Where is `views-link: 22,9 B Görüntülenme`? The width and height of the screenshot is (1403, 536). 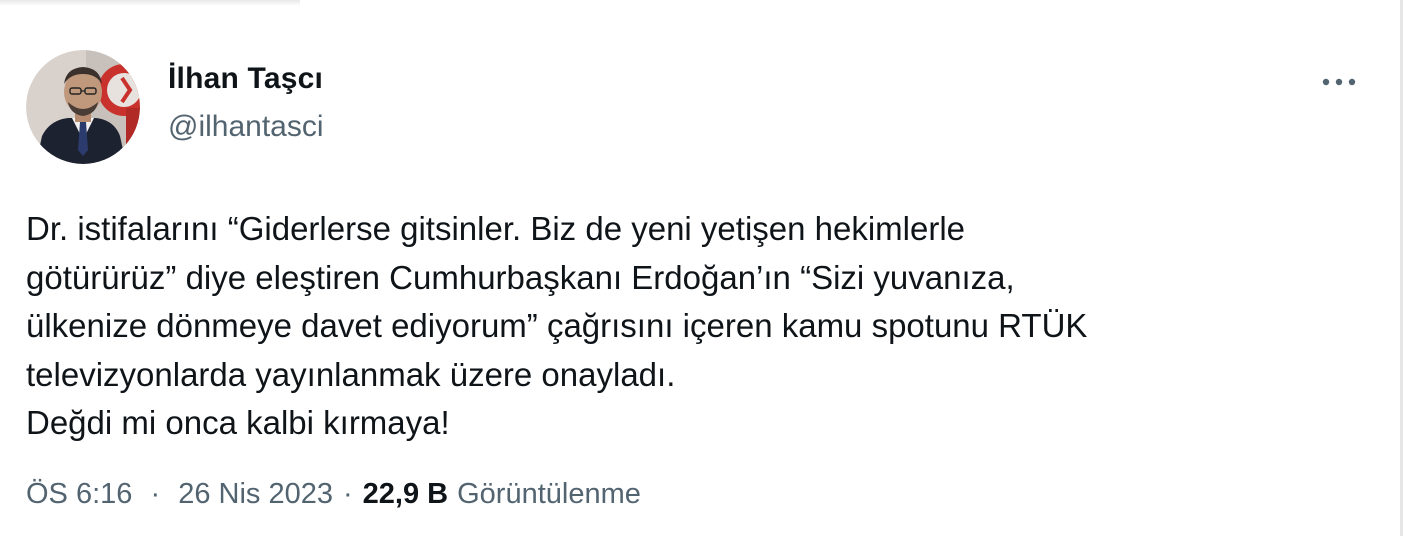 views-link: 22,9 B Görüntülenme is located at coordinates (502, 494).